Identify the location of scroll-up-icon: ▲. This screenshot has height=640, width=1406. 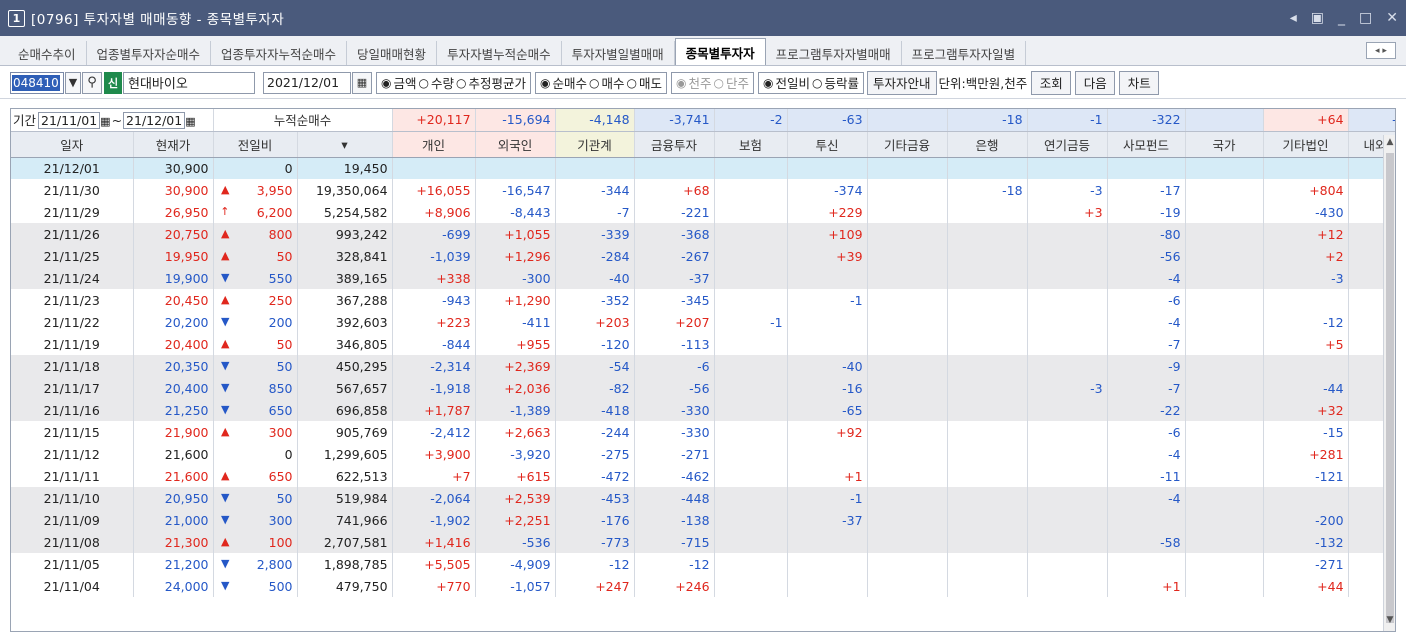
(1389, 144).